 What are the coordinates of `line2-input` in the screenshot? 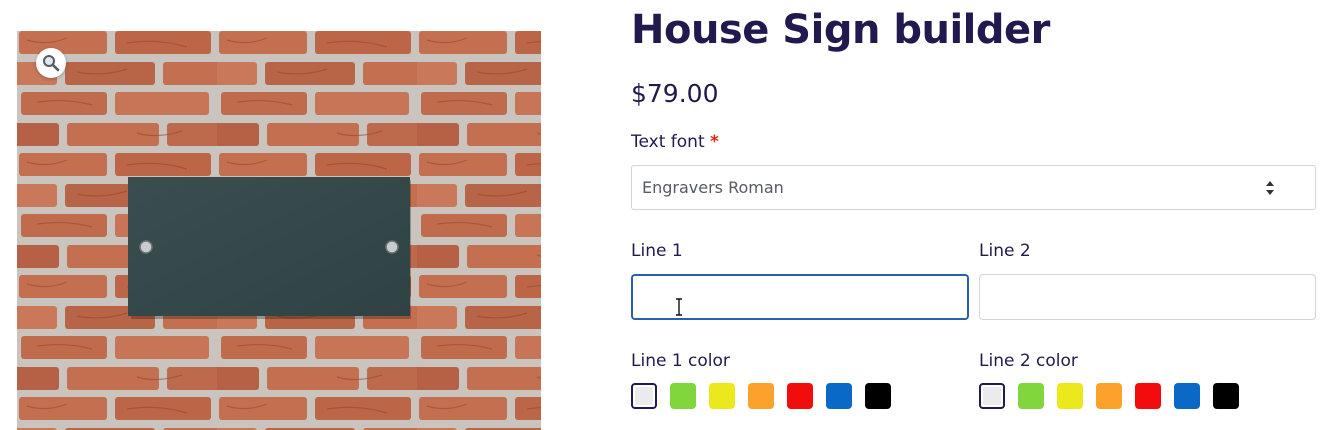 It's located at (1147, 297).